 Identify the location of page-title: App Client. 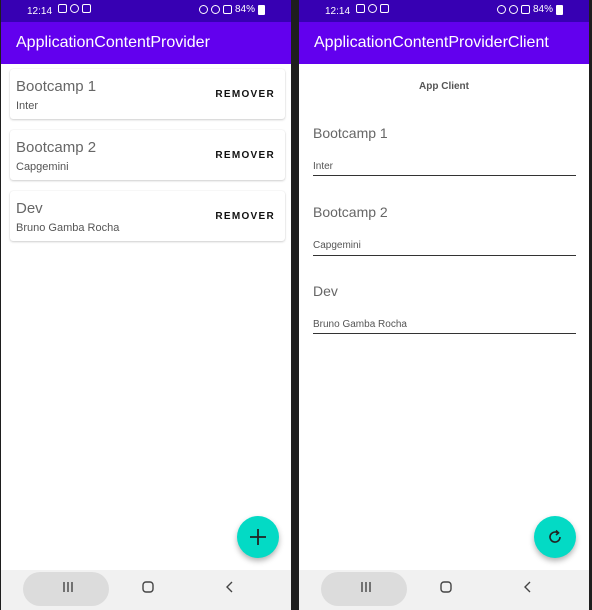
(444, 86).